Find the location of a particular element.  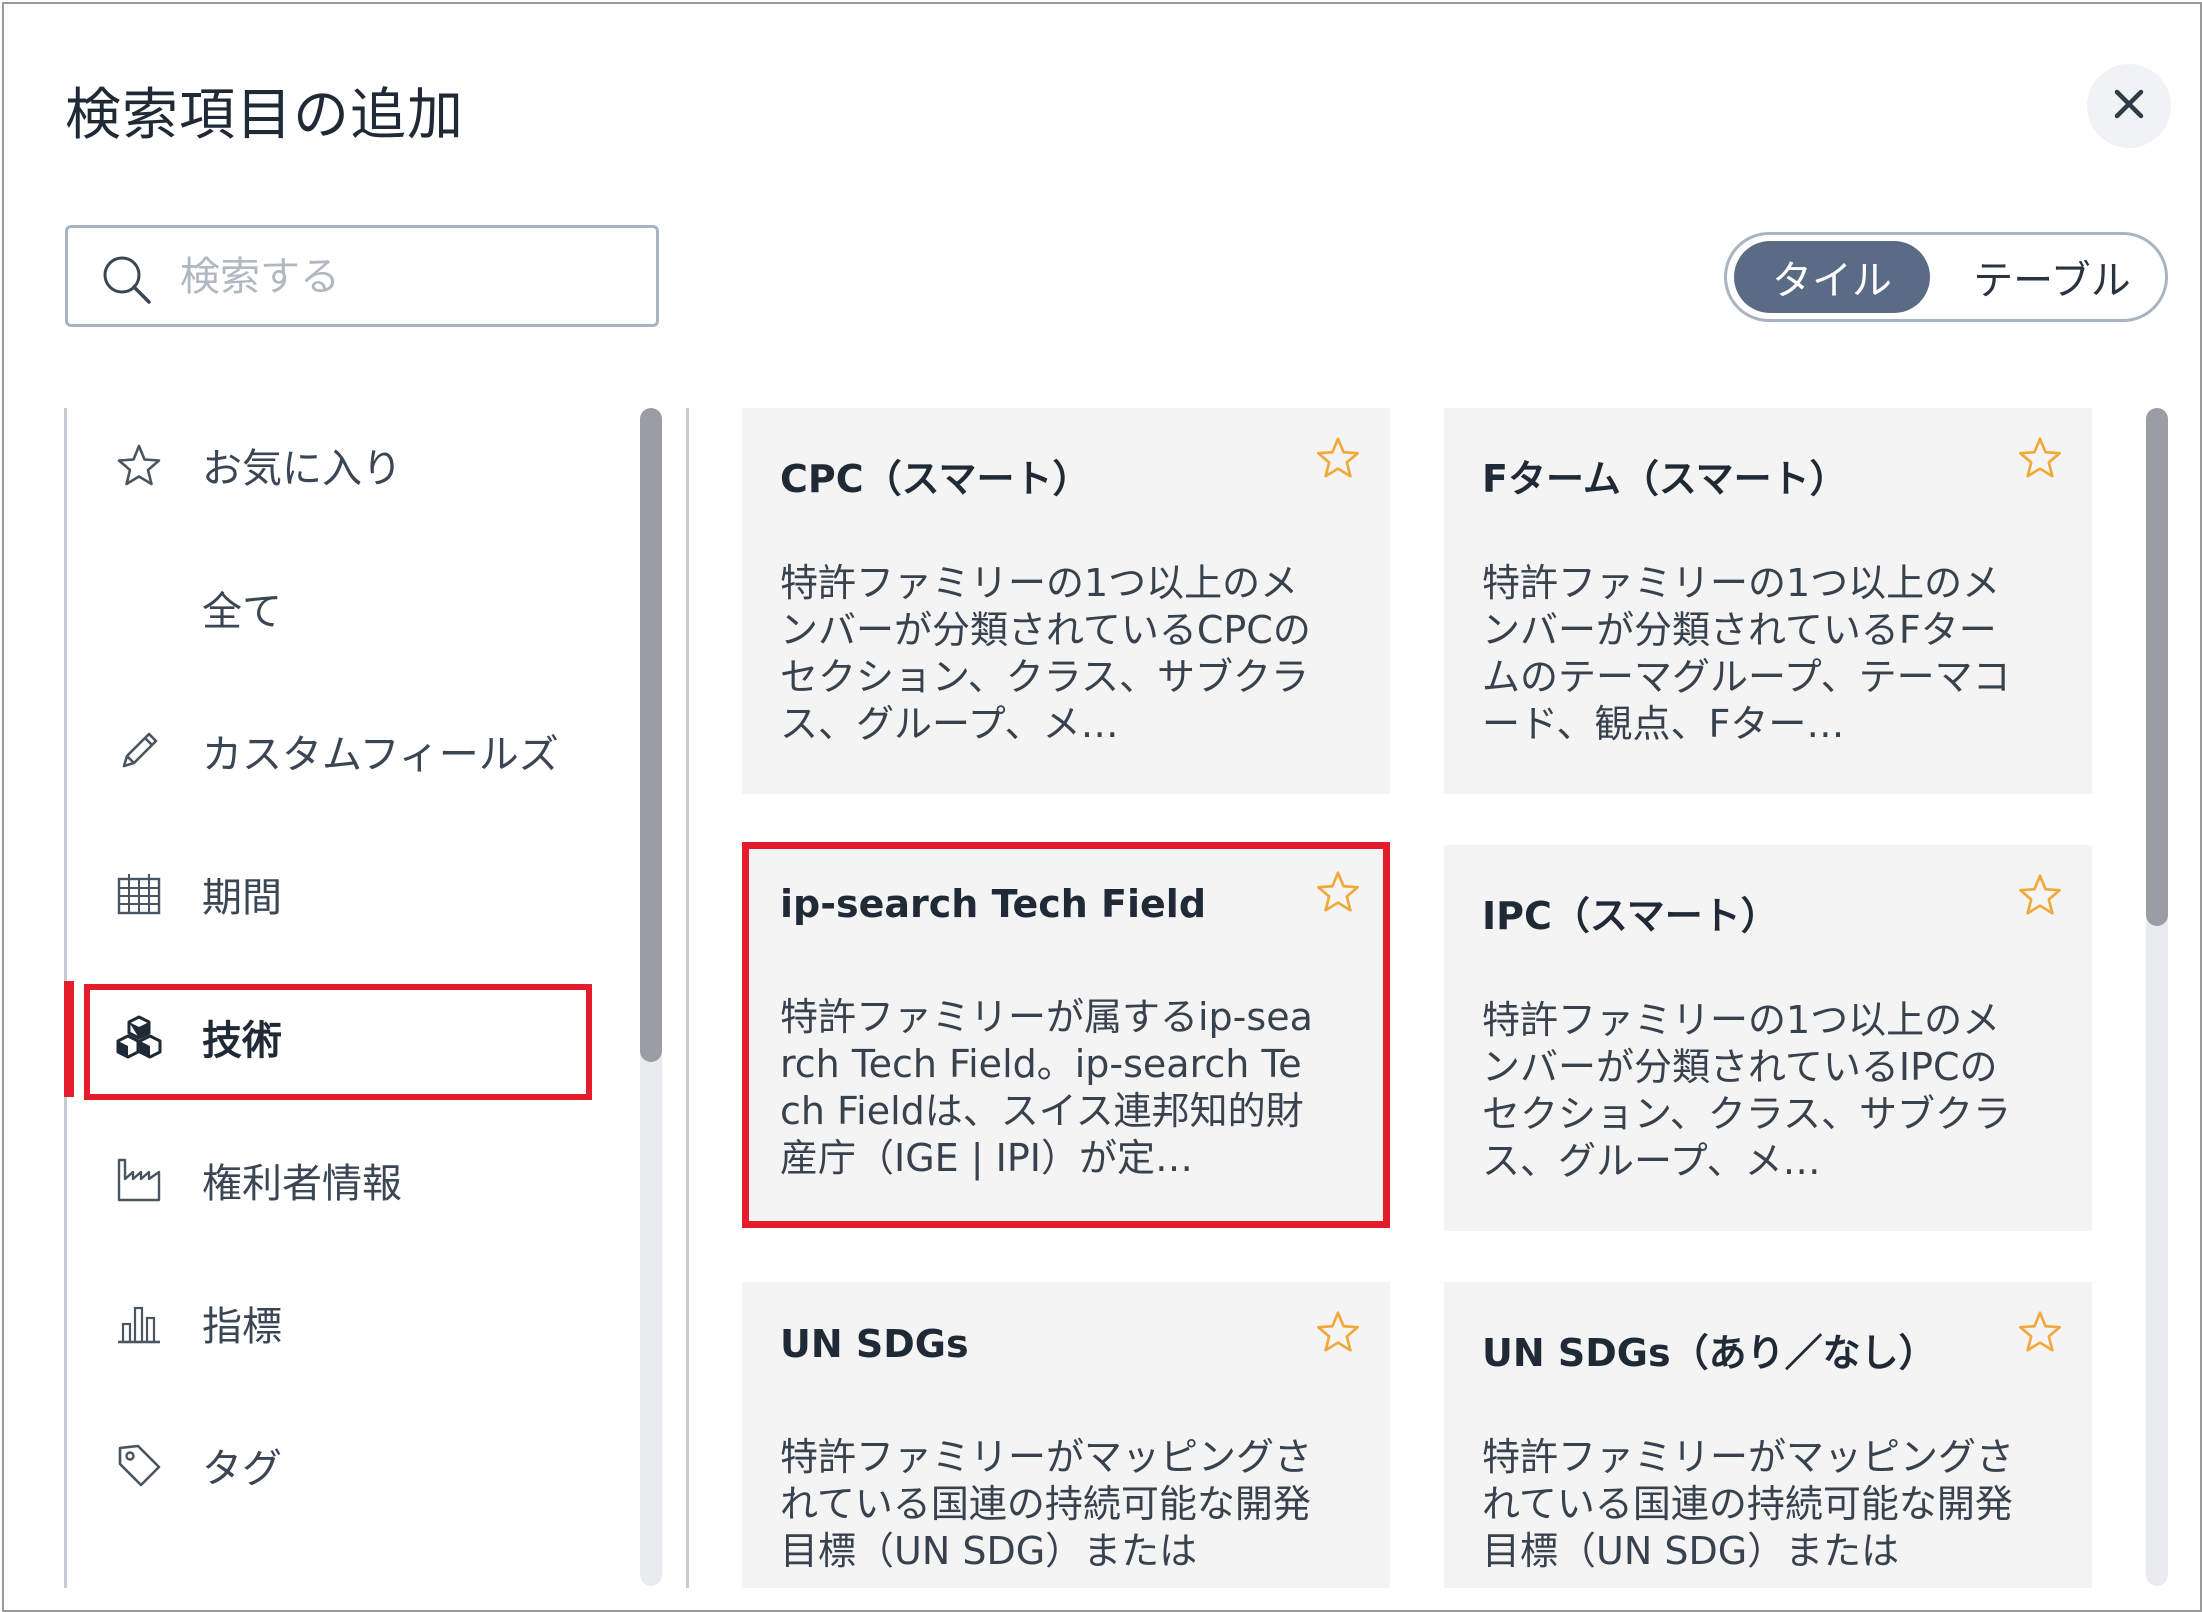

dialog-title: 検索項目の追加 is located at coordinates (264, 115).